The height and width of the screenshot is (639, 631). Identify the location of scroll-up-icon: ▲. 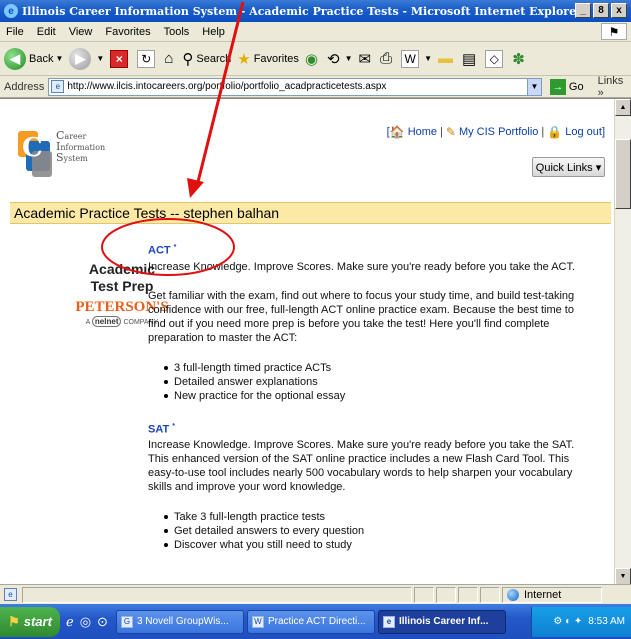
(623, 107).